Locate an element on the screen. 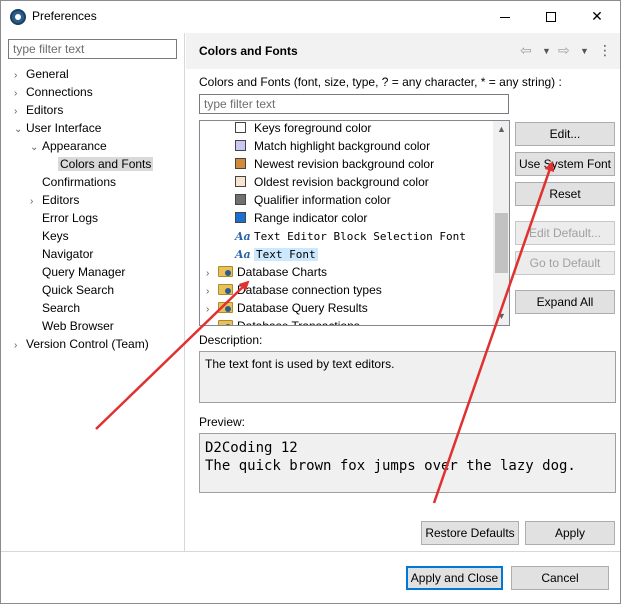 This screenshot has width=621, height=604. tree-item: Error Logs is located at coordinates (64, 218).